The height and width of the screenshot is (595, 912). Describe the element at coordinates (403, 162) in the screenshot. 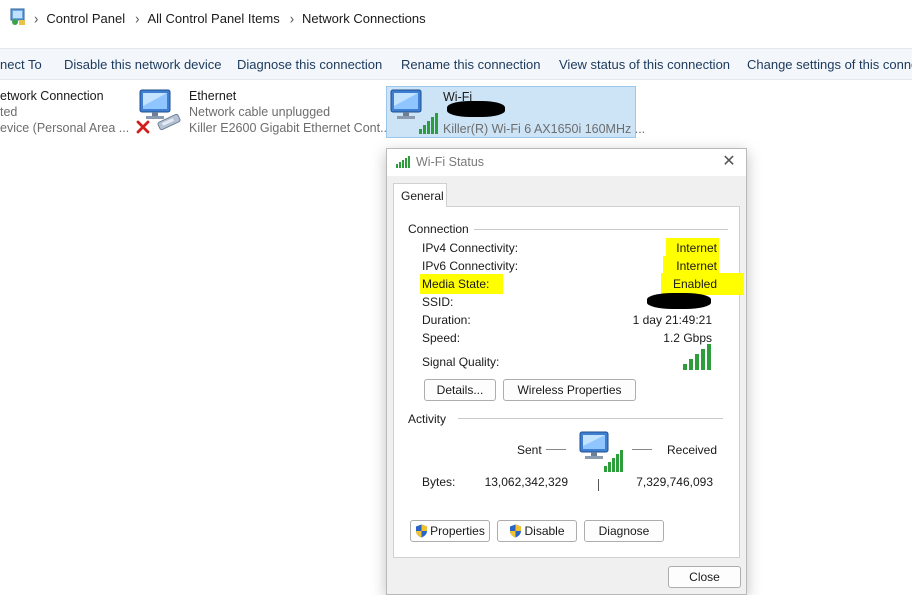

I see `wifi-signal-icon` at that location.